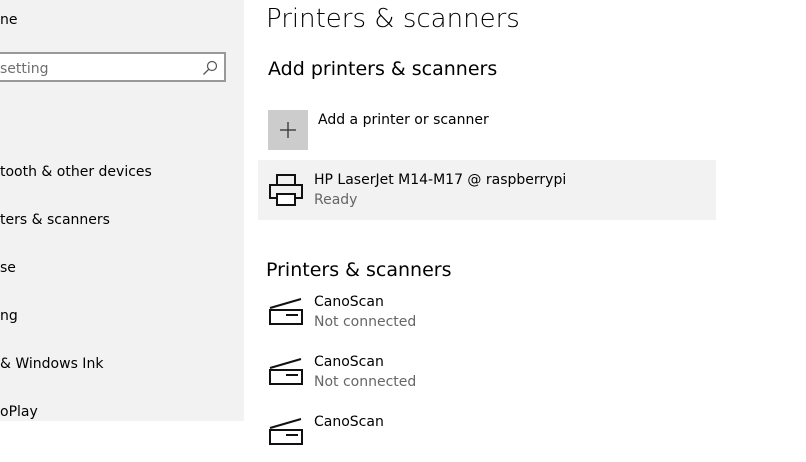 Image resolution: width=806 pixels, height=462 pixels. Describe the element at coordinates (383, 69) in the screenshot. I see `add-section-title: Add printers & scanners` at that location.